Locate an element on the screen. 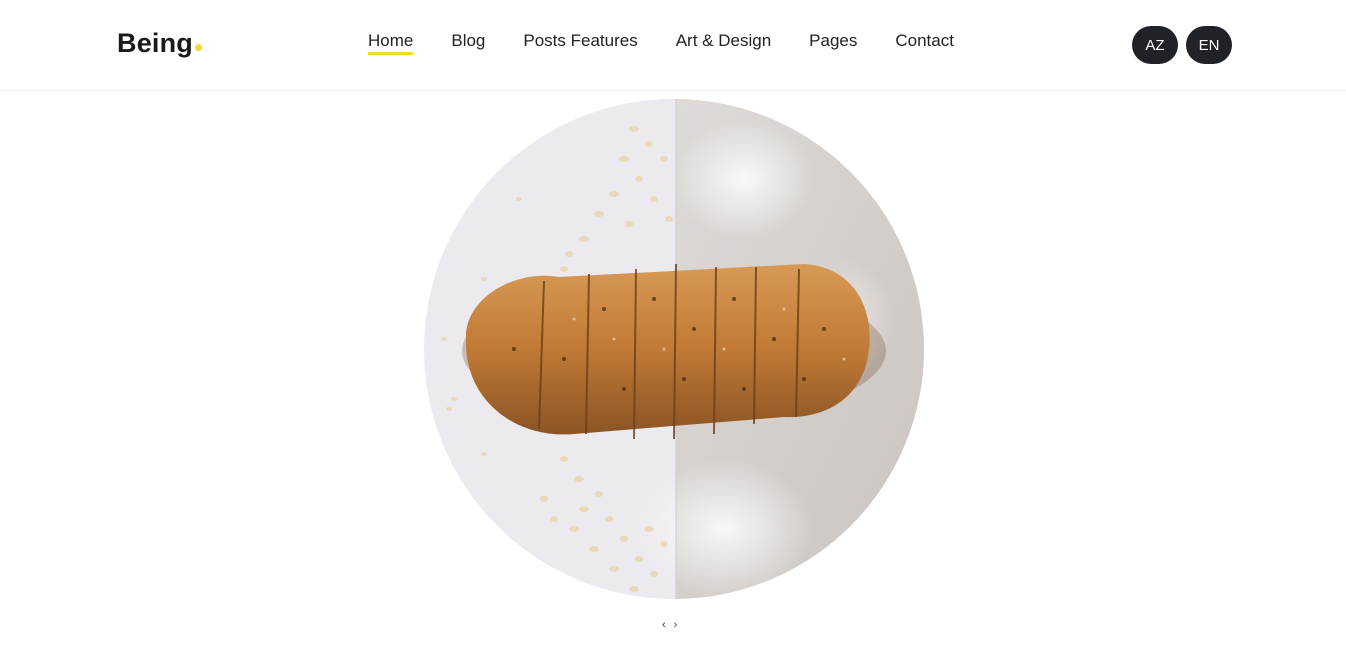 This screenshot has height=656, width=1346. logo: Being is located at coordinates (160, 43).